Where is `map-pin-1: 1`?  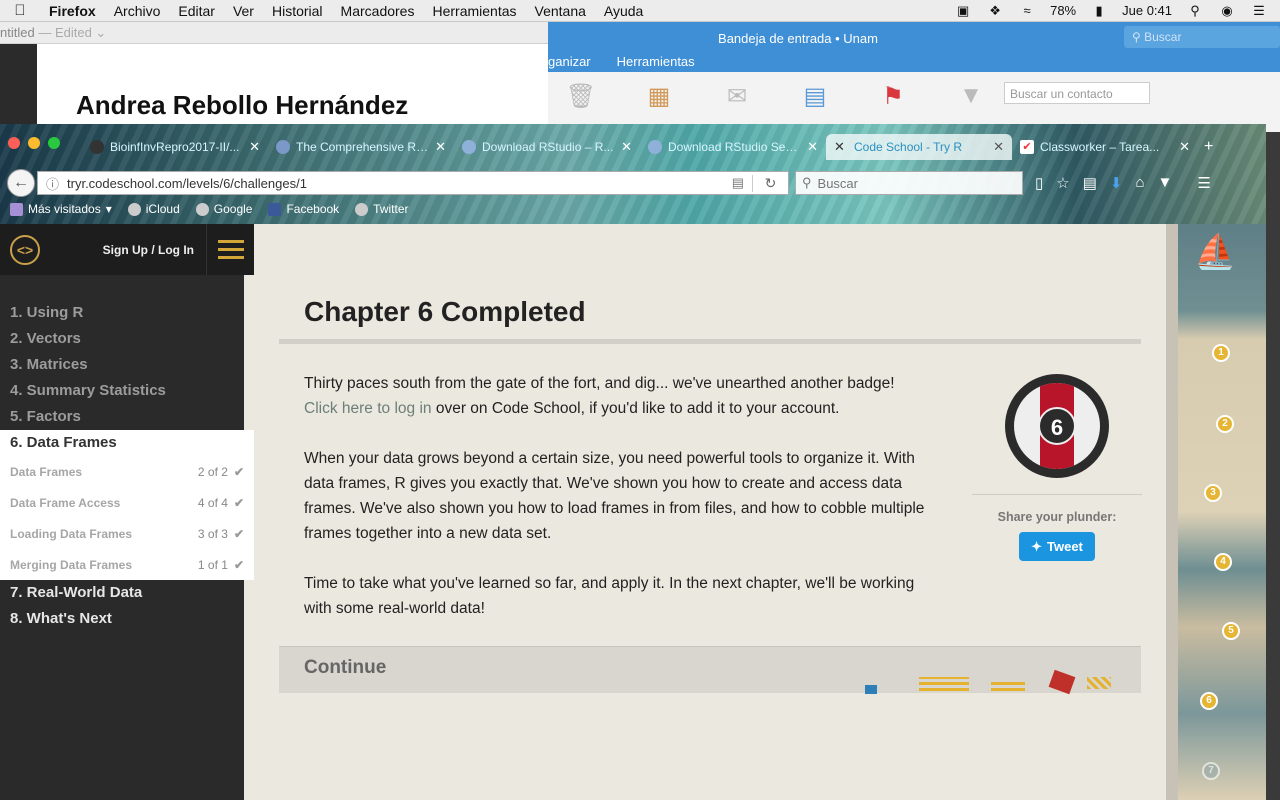 map-pin-1: 1 is located at coordinates (1221, 353).